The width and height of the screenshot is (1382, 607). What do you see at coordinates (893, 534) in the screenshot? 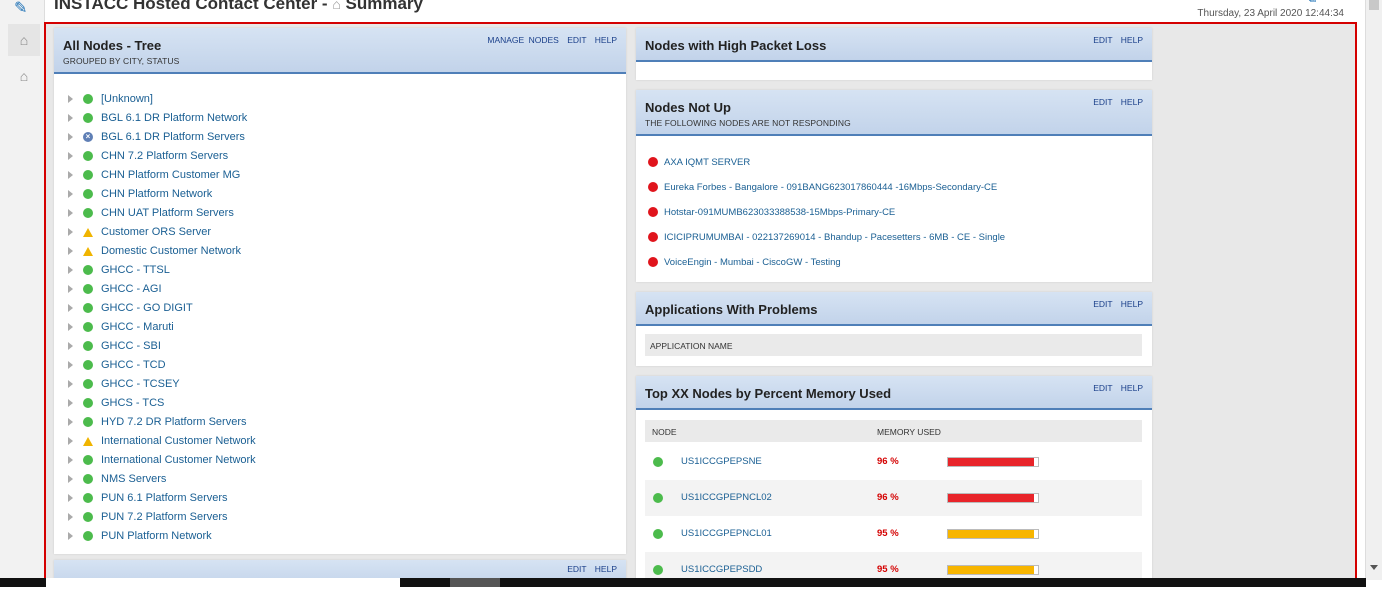
I see `memory-table-row: US1ICCGPEPNCL01 95 %` at bounding box center [893, 534].